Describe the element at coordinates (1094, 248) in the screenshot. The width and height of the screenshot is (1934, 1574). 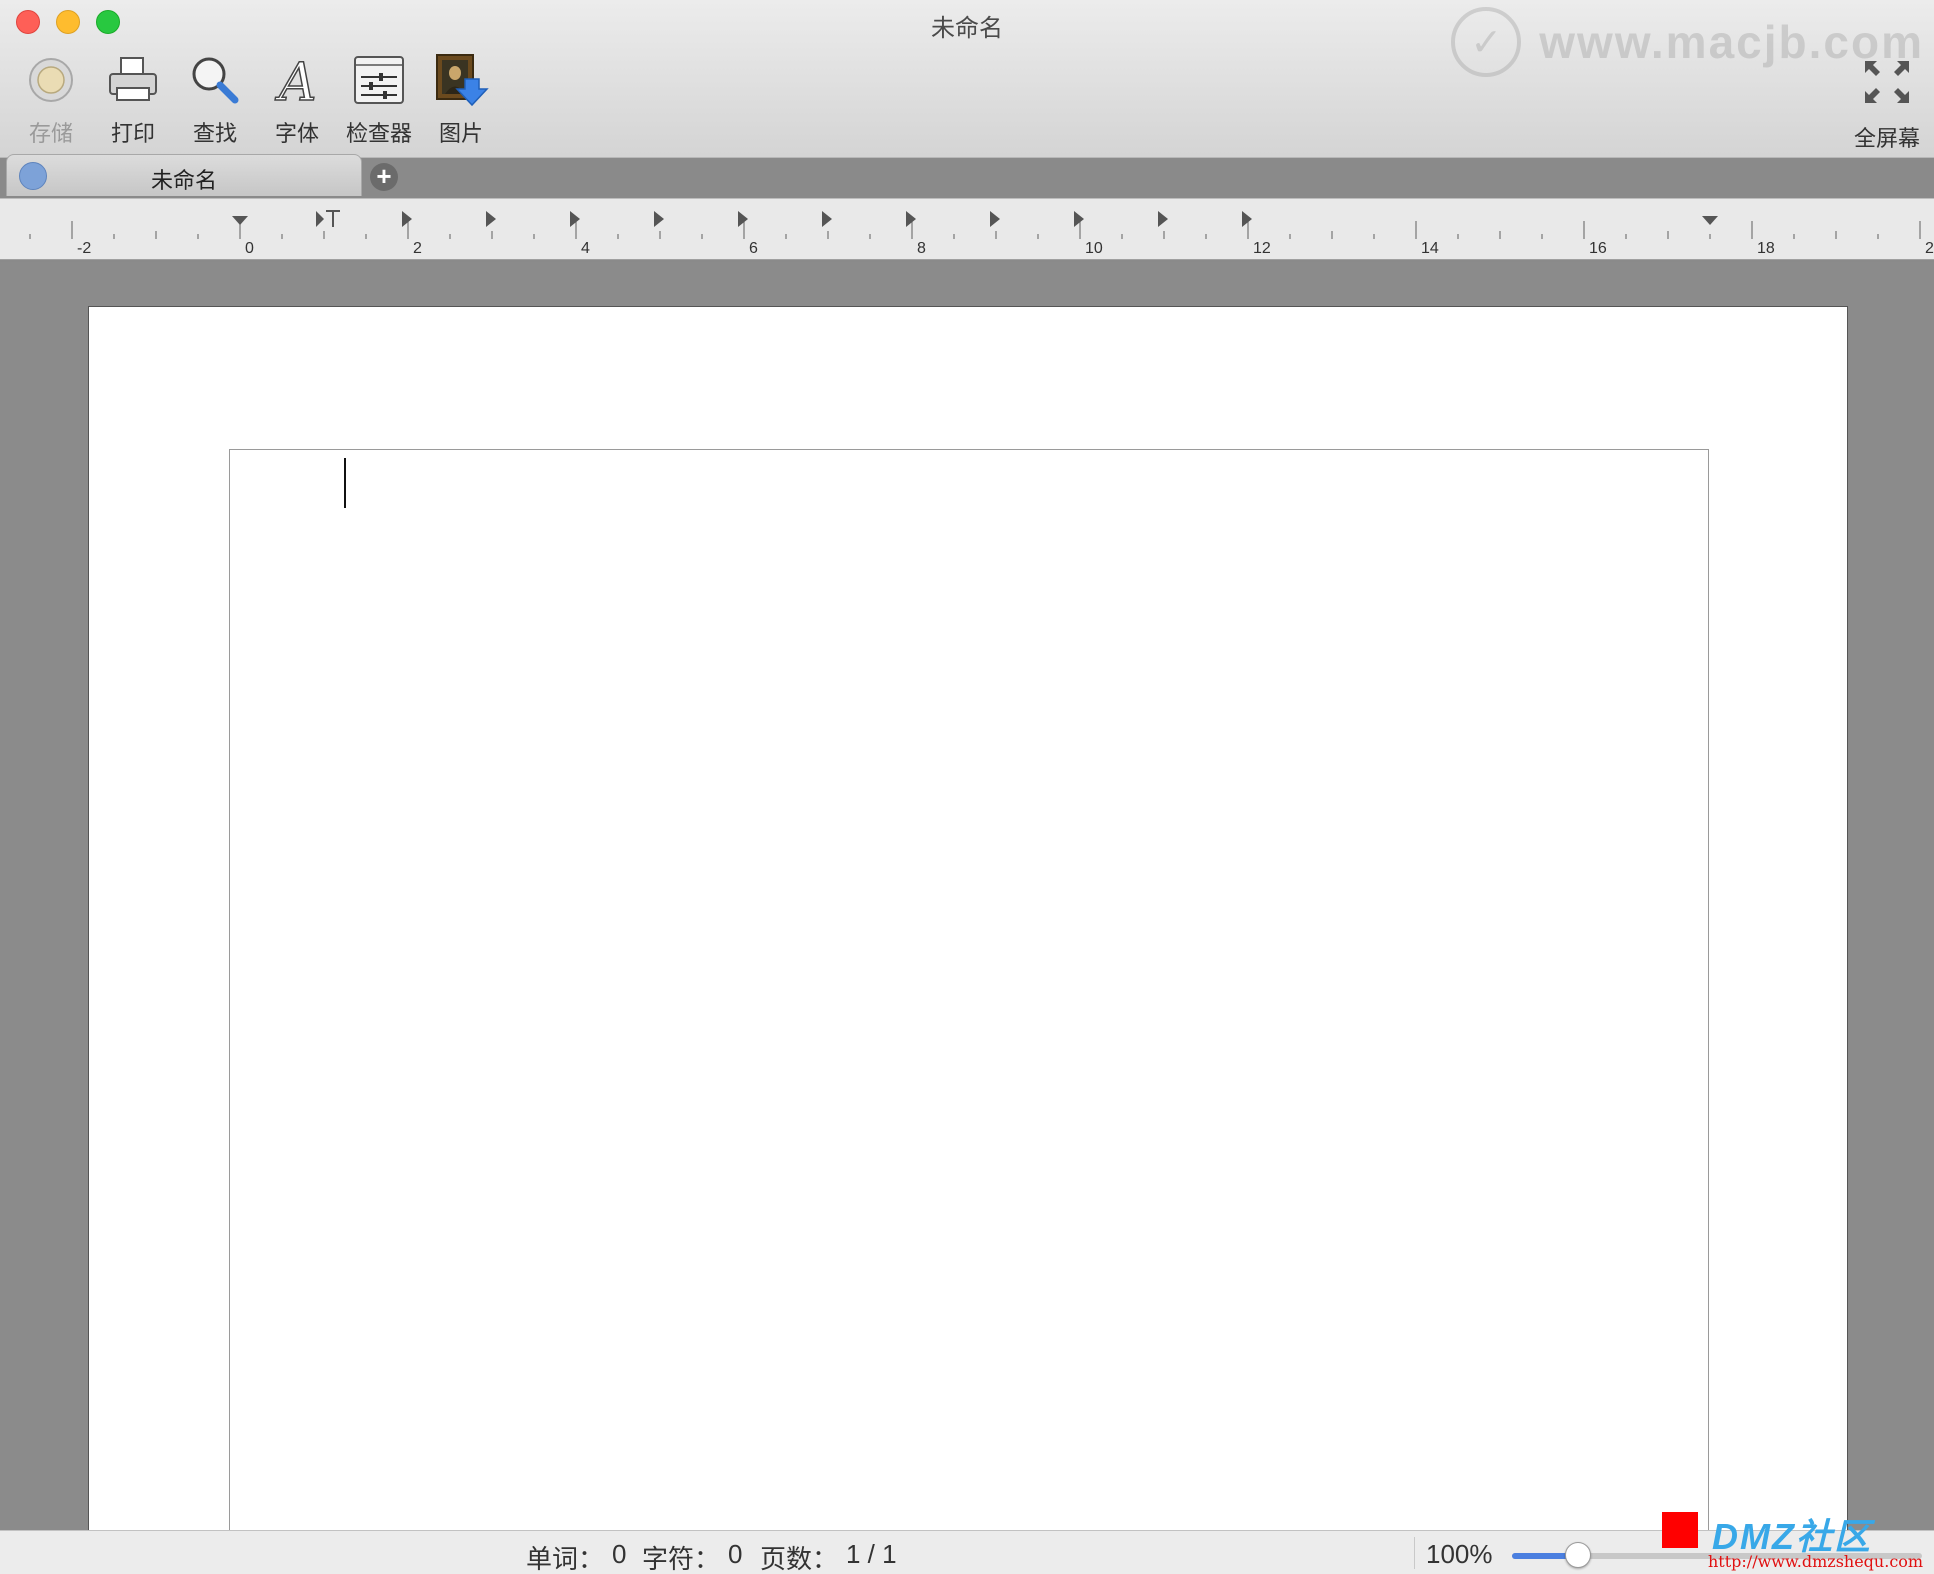
I see `ruler-label: 10` at that location.